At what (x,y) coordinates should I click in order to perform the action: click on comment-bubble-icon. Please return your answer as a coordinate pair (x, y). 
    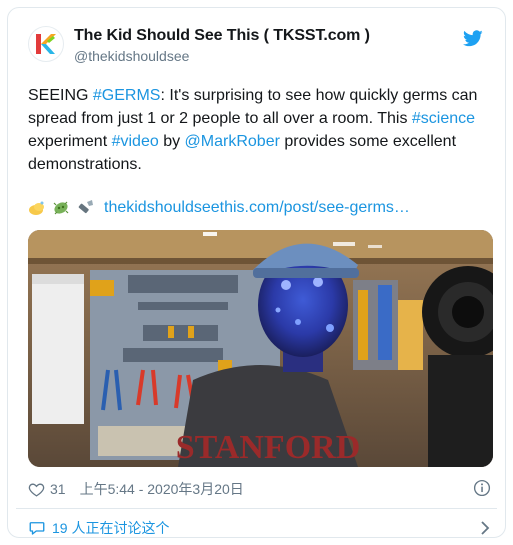
    Looking at the image, I should click on (37, 528).